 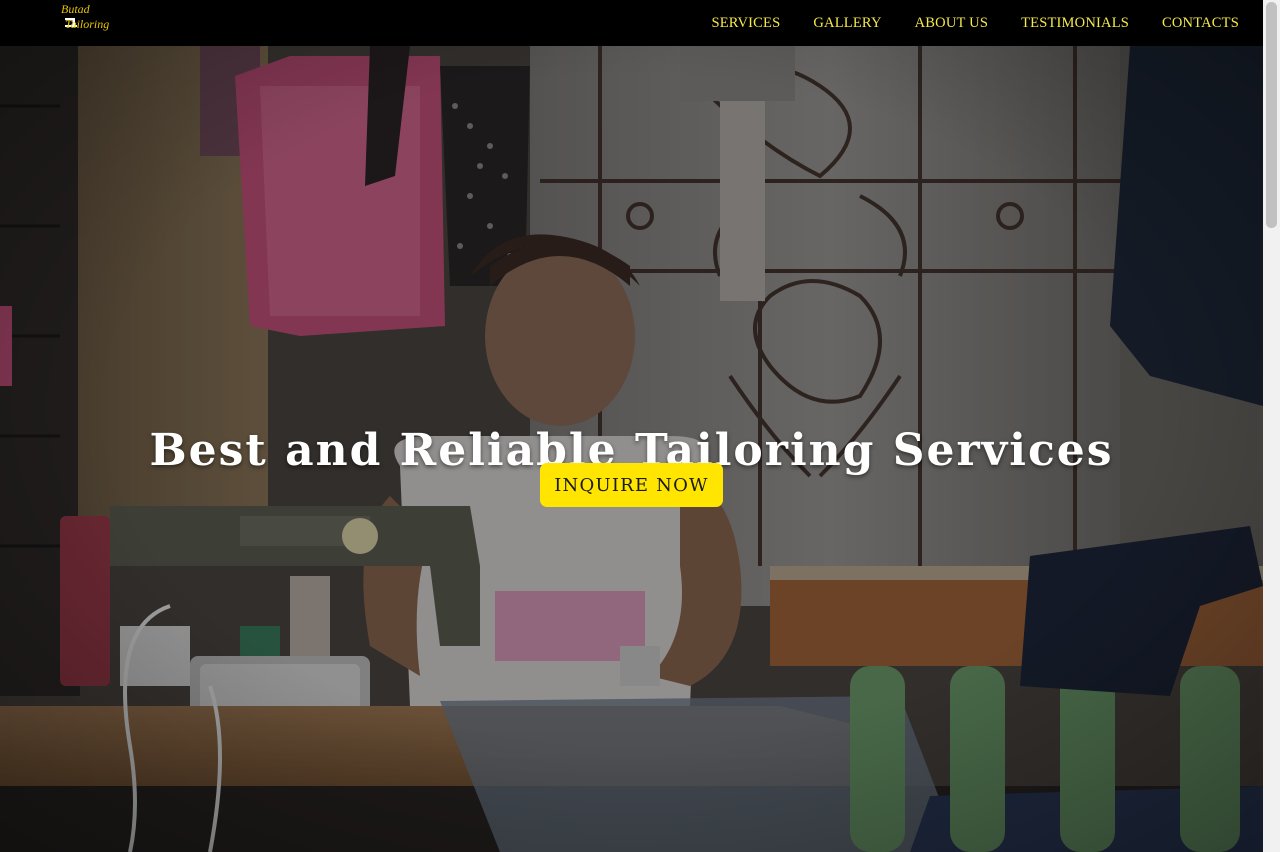 What do you see at coordinates (1271, 115) in the screenshot?
I see `scrollbar-thumb` at bounding box center [1271, 115].